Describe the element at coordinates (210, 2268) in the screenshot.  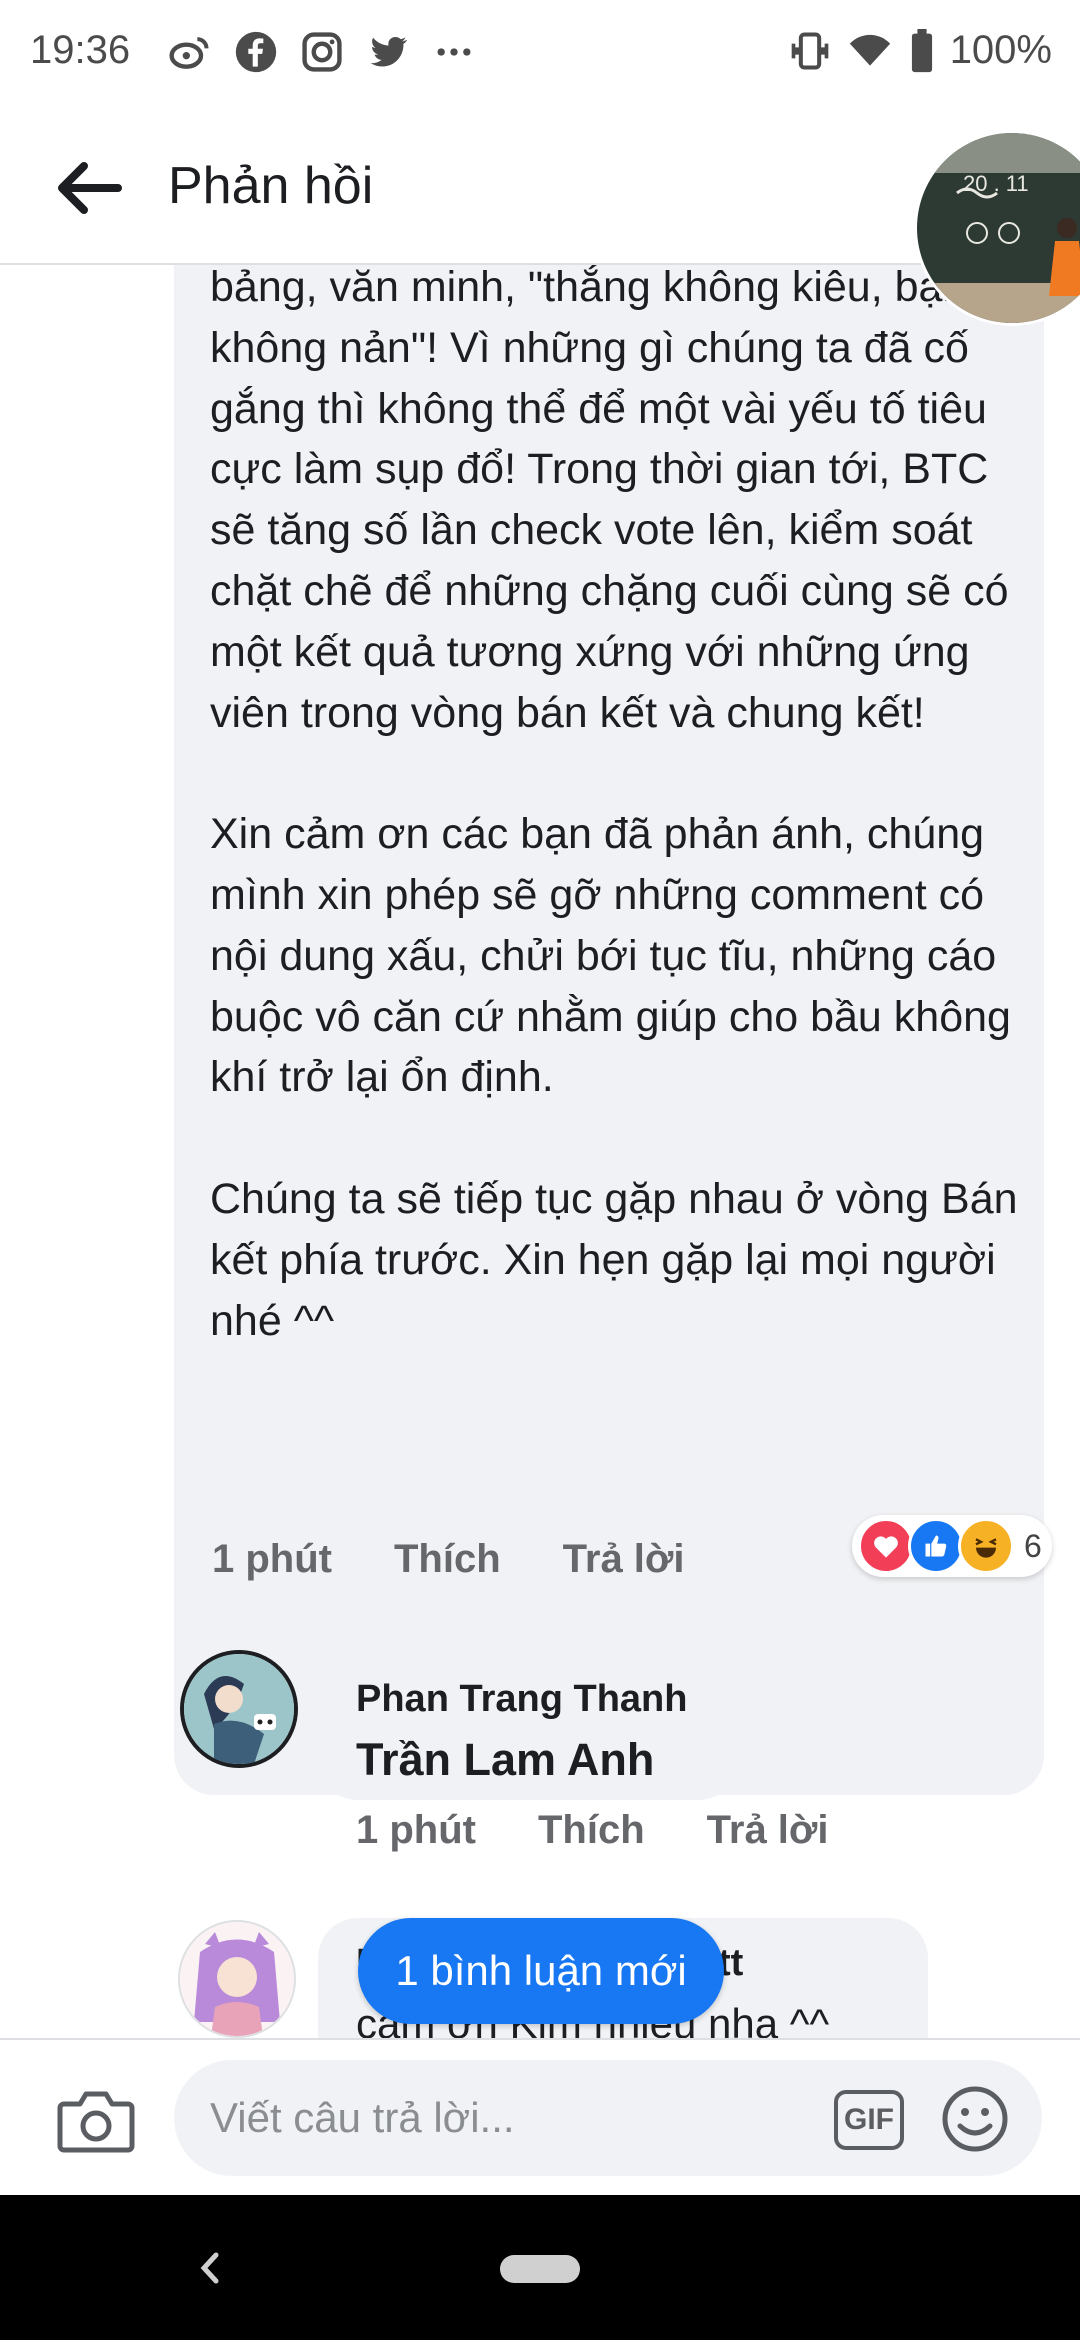
I see `nav-back-icon` at that location.